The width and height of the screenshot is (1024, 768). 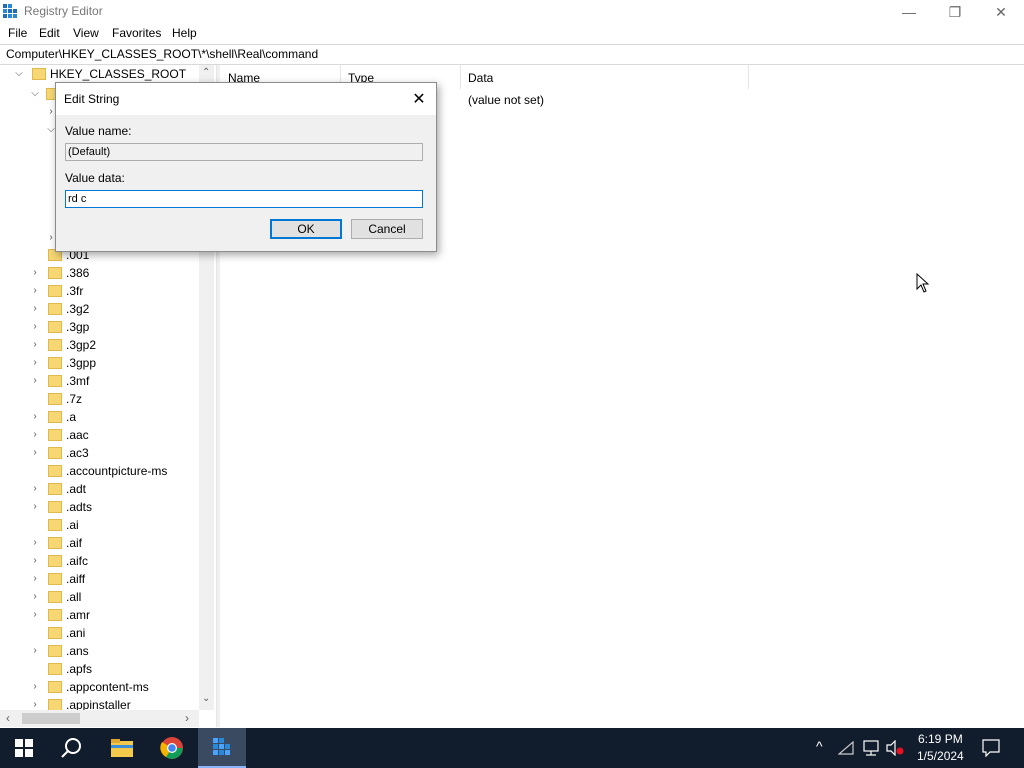 I want to click on tree-hscroll-thumb, so click(x=51, y=718).